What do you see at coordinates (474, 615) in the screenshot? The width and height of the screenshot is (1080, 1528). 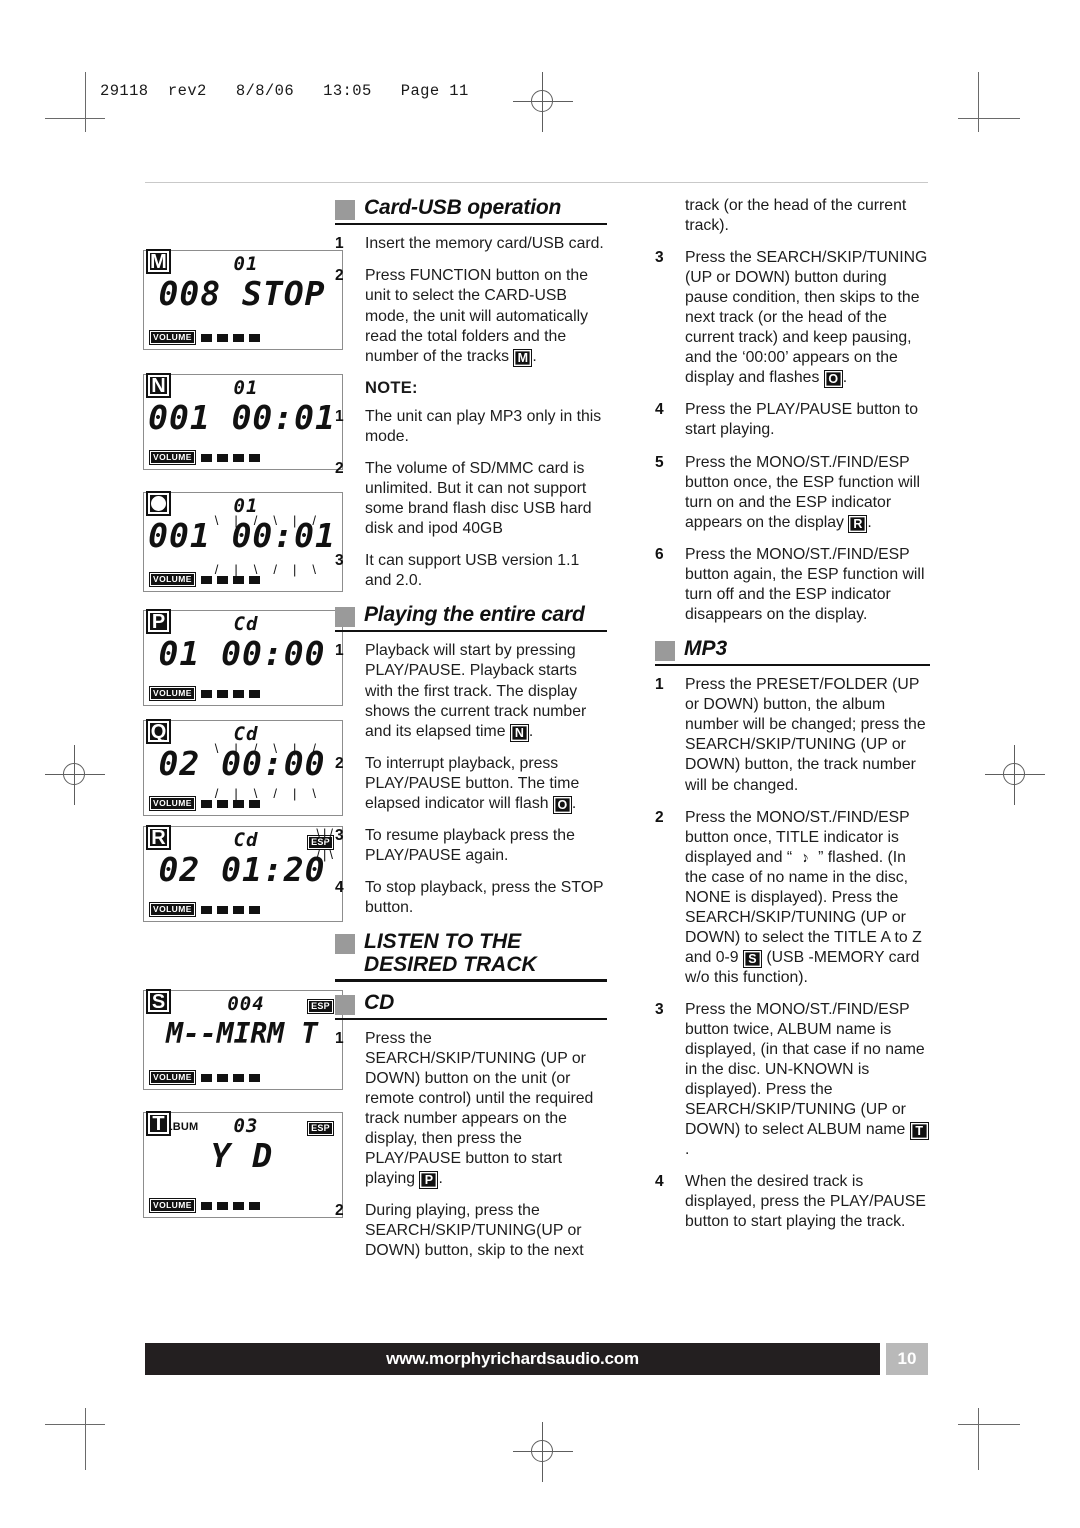 I see `section-title: Playing the entire card` at bounding box center [474, 615].